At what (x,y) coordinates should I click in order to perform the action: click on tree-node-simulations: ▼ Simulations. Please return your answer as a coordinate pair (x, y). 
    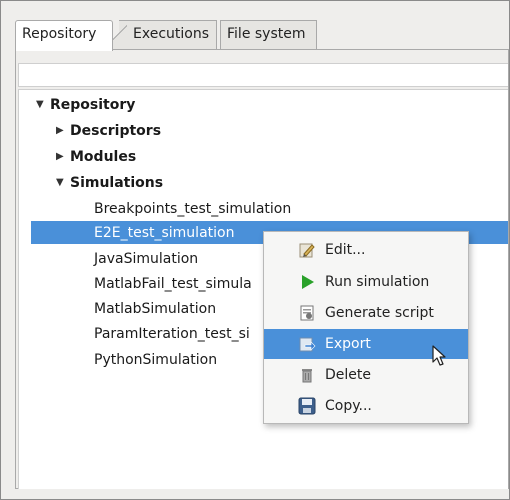
    Looking at the image, I should click on (109, 183).